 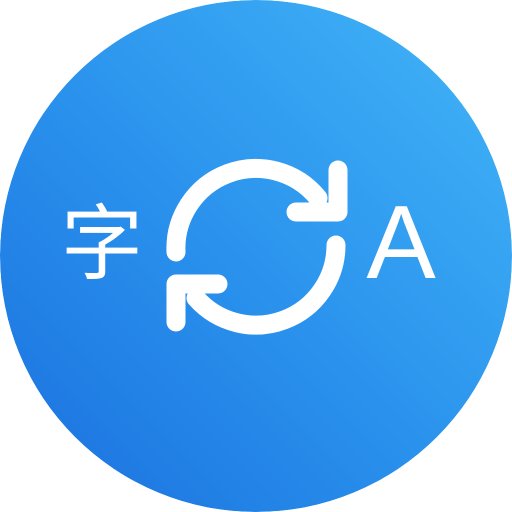 What do you see at coordinates (401, 243) in the screenshot?
I see `target-language-glyph: A` at bounding box center [401, 243].